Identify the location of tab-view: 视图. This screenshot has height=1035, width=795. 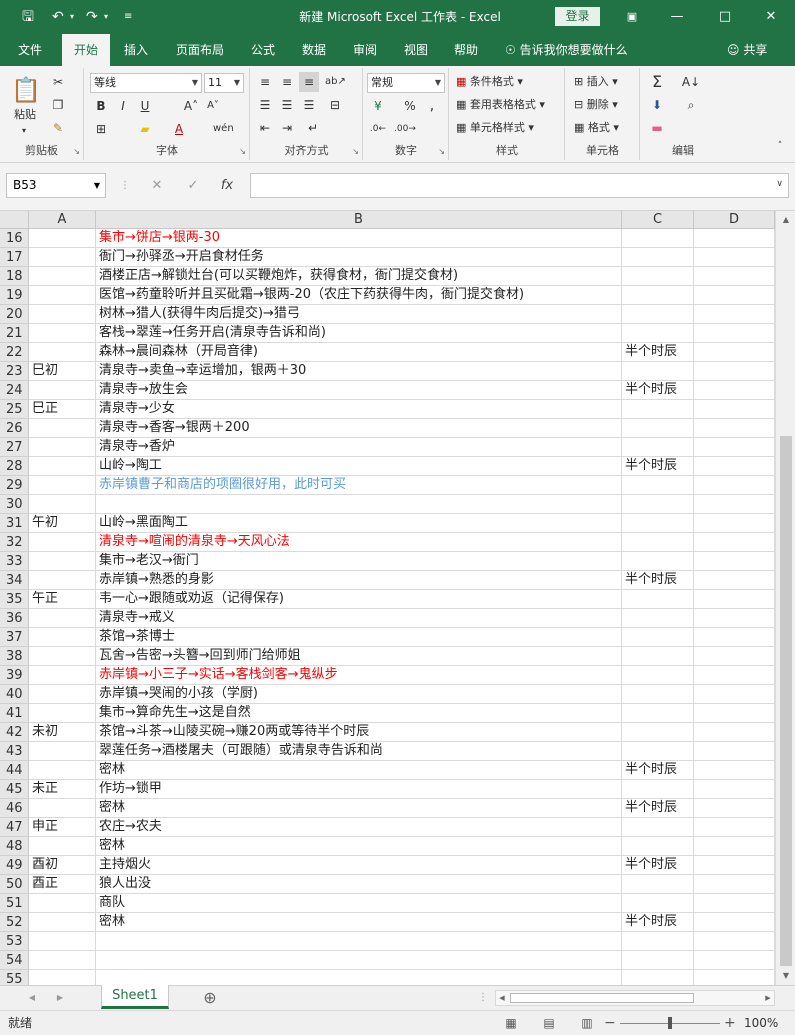
(416, 50).